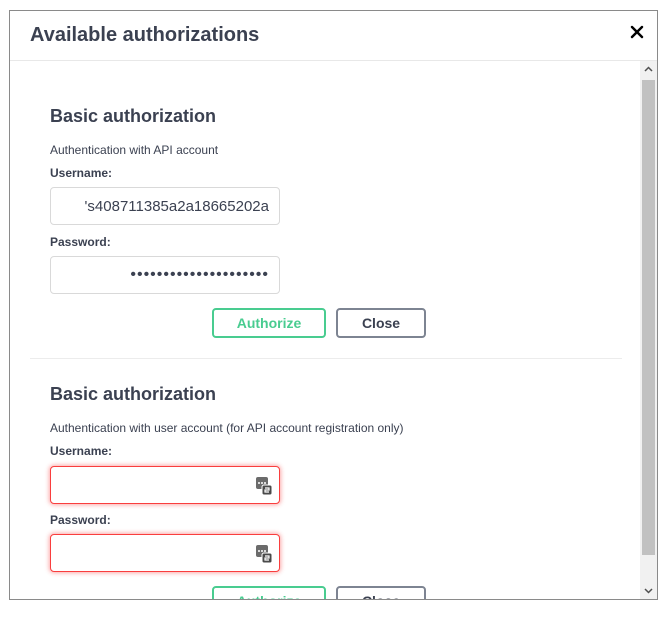 This screenshot has height=617, width=672. I want to click on section-divider, so click(326, 358).